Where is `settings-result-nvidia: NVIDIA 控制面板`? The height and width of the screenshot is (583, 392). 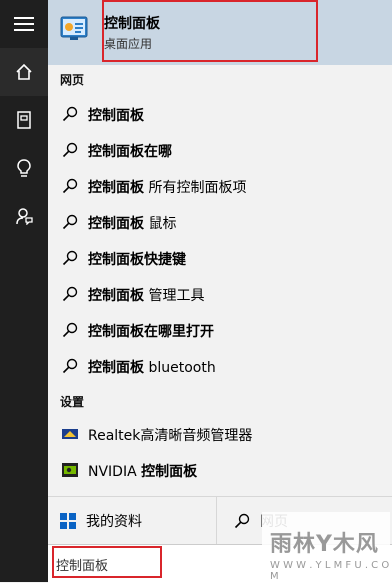
settings-result-nvidia: NVIDIA 控制面板 is located at coordinates (220, 470).